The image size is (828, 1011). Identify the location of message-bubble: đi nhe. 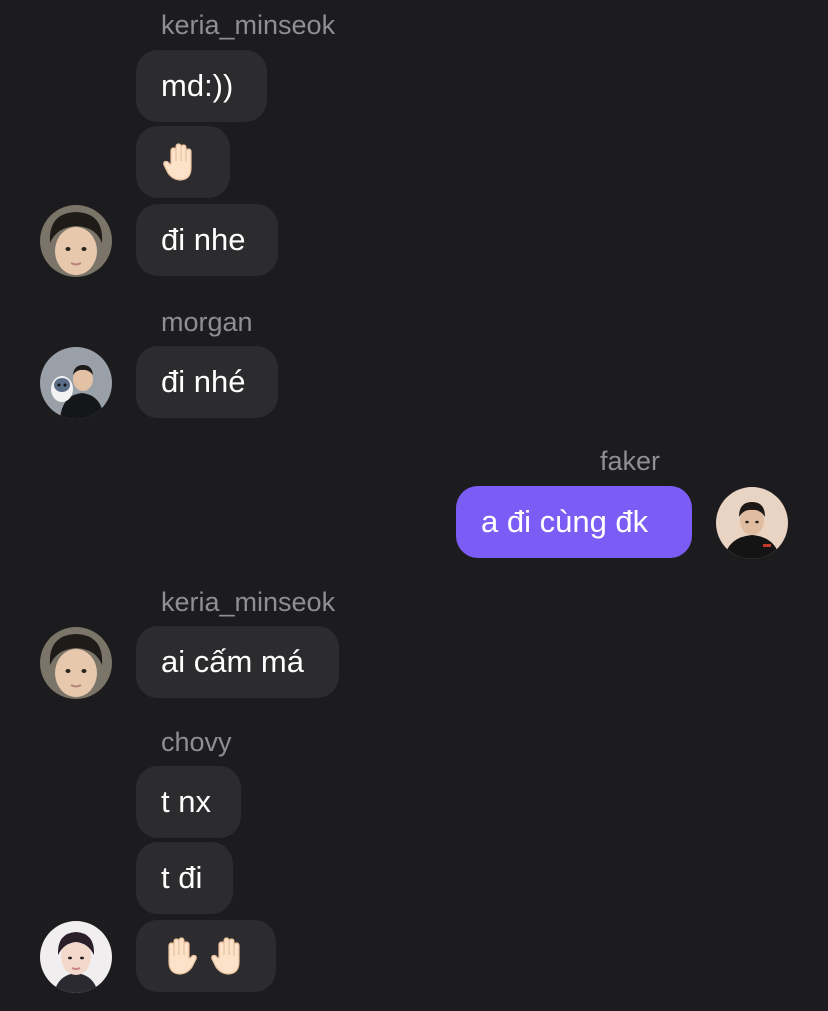
(207, 240).